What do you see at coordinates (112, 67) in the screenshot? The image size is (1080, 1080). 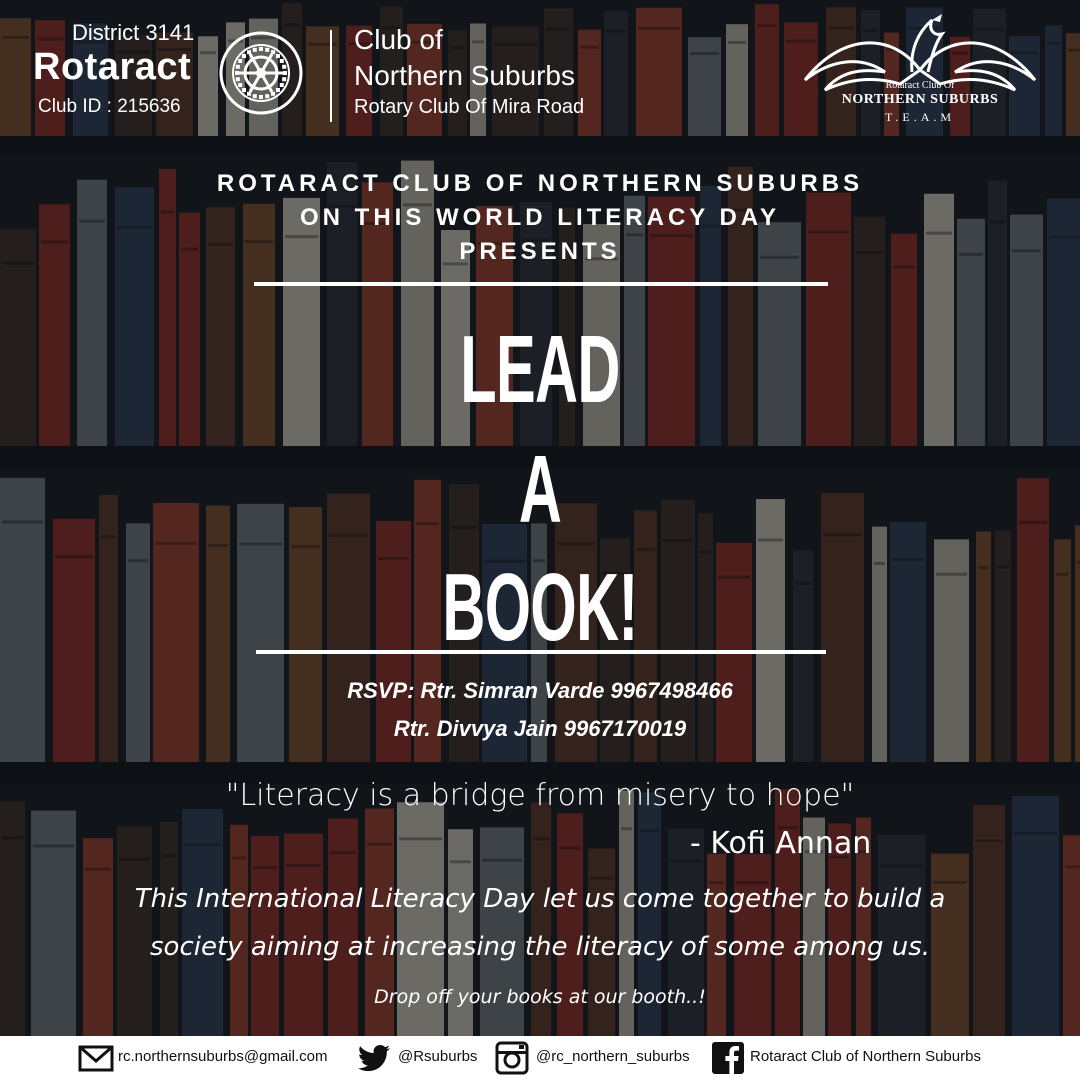 I see `rotaract-wordmark: Rotaract` at bounding box center [112, 67].